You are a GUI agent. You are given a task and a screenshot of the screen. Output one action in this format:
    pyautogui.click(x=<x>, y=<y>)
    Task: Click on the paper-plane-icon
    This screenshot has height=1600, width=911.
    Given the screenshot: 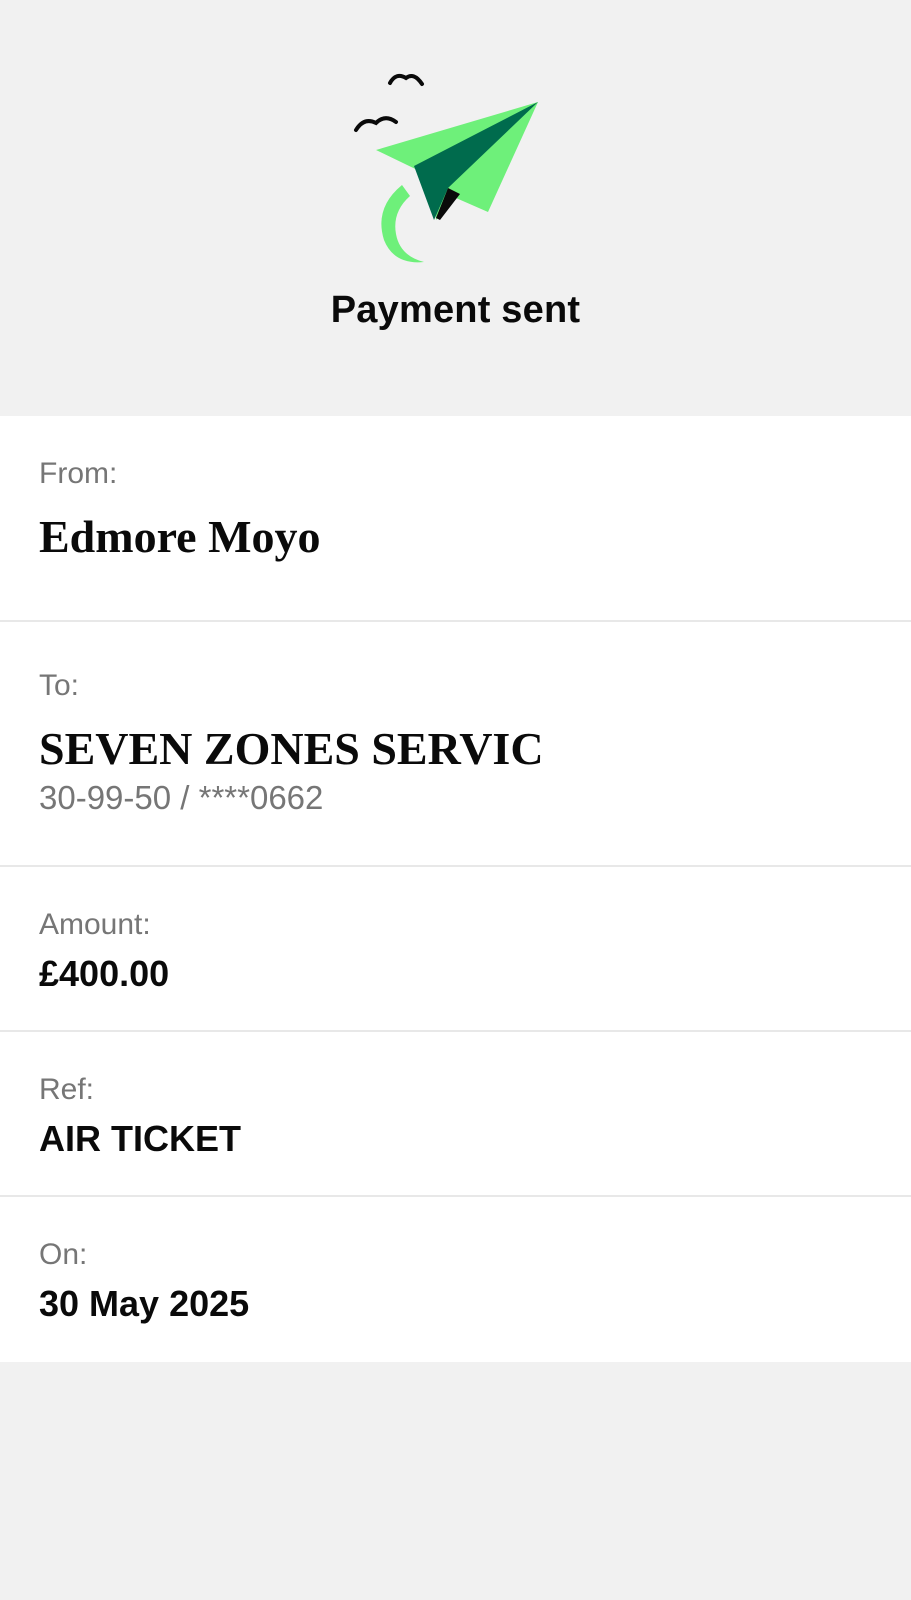 What is the action you would take?
    pyautogui.click(x=446, y=168)
    